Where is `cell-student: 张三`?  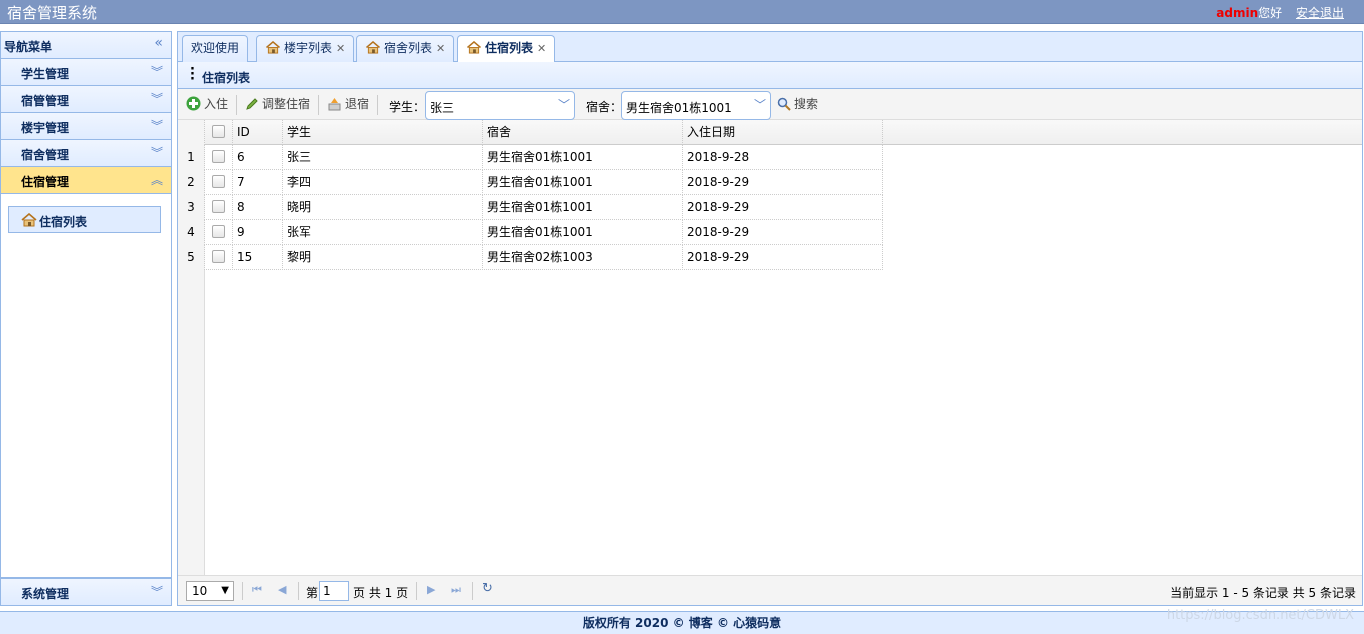 cell-student: 张三 is located at coordinates (383, 157).